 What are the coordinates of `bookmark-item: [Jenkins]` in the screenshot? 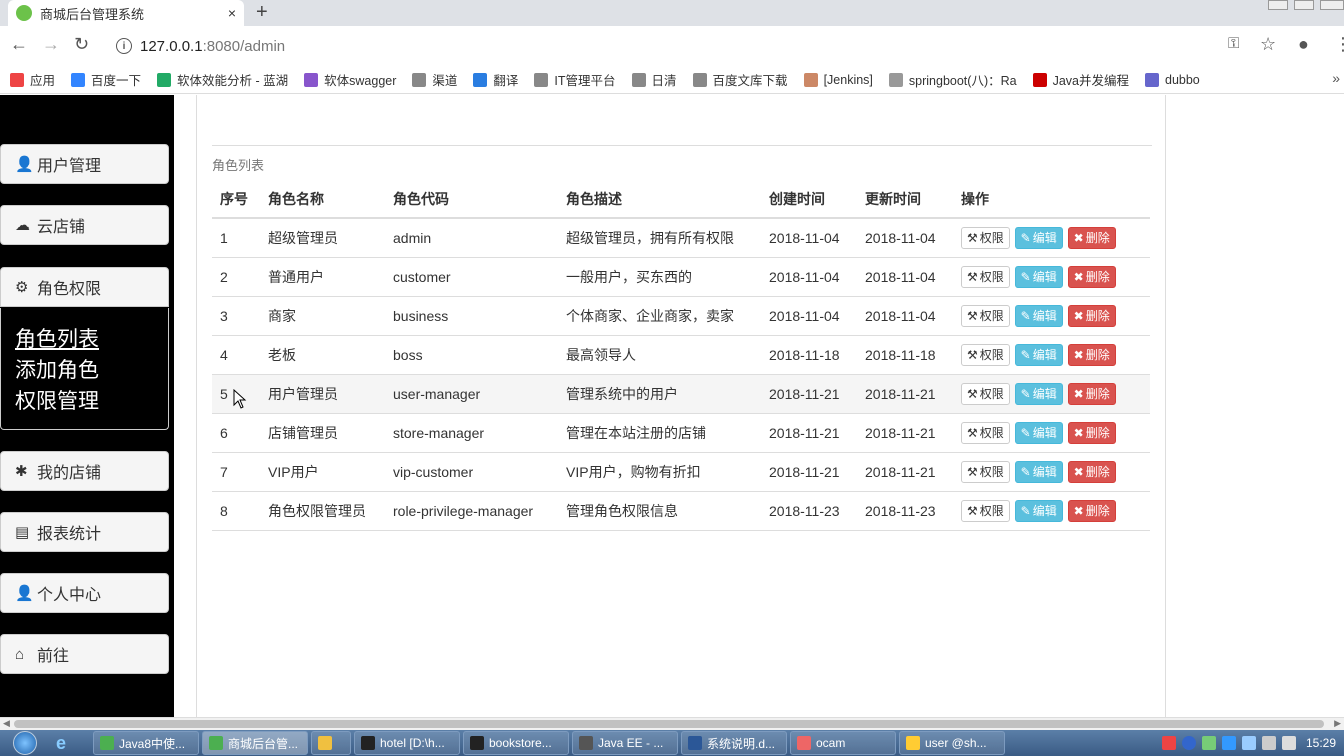 It's located at (838, 79).